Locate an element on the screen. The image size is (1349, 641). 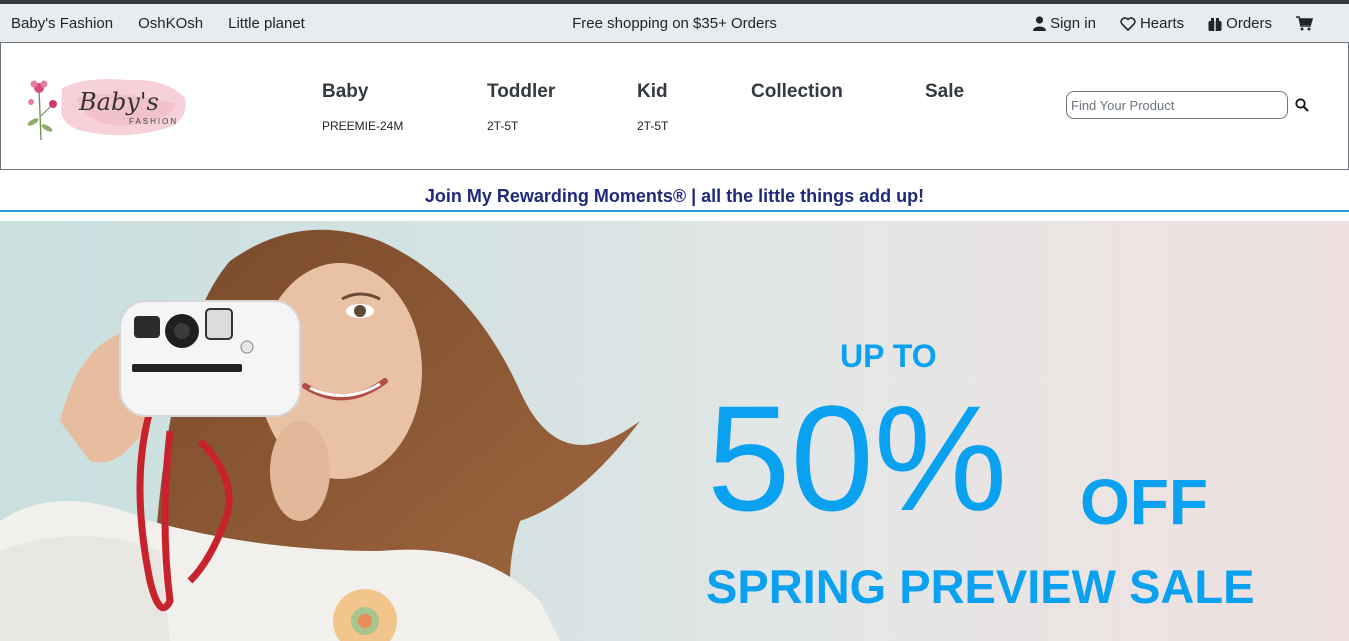
nav-title-toddler: Toddler is located at coordinates (521, 91).